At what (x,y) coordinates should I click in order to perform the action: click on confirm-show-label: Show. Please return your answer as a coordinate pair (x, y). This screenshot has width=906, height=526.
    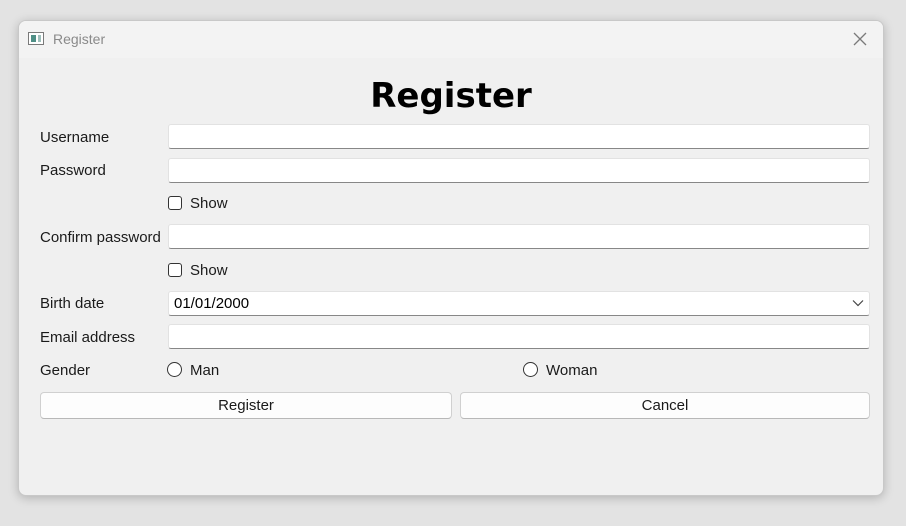
    Looking at the image, I should click on (209, 270).